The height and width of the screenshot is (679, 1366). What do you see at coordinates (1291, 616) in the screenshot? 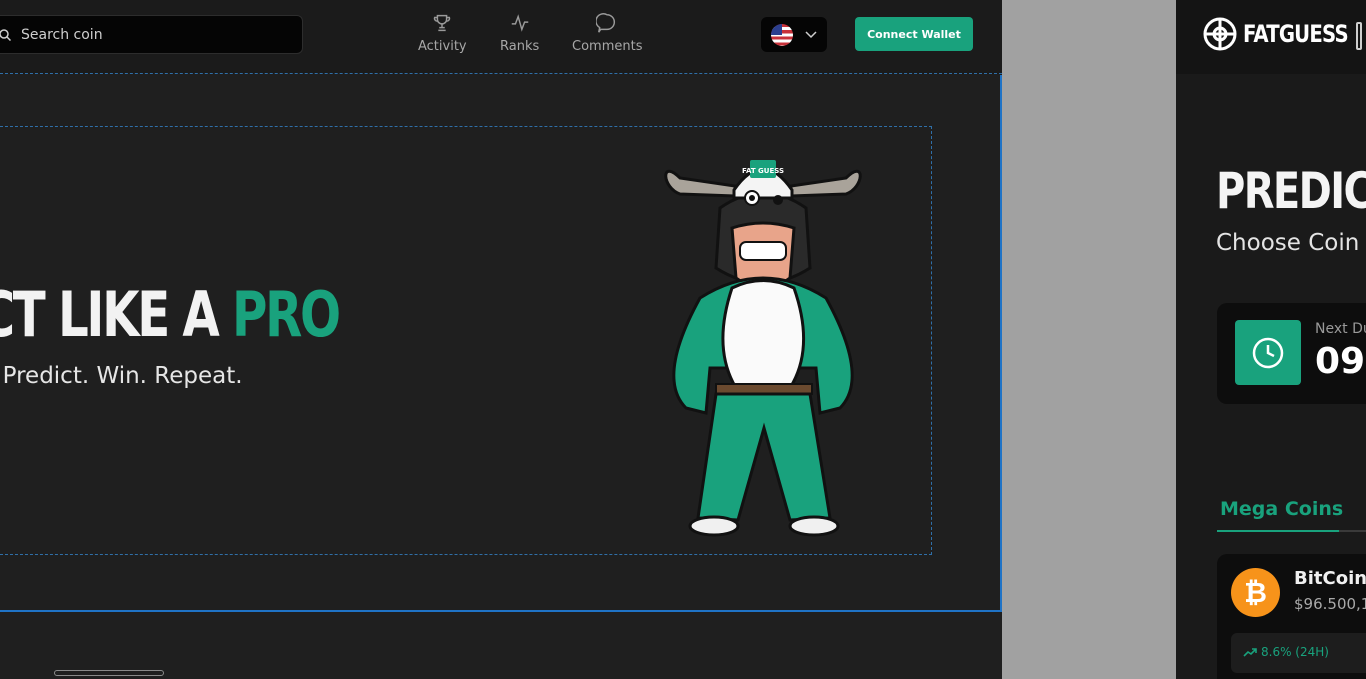
I see `coin-card-bitcoin: ₿ BitCoin $96.500,1 8.6% (24H)` at bounding box center [1291, 616].